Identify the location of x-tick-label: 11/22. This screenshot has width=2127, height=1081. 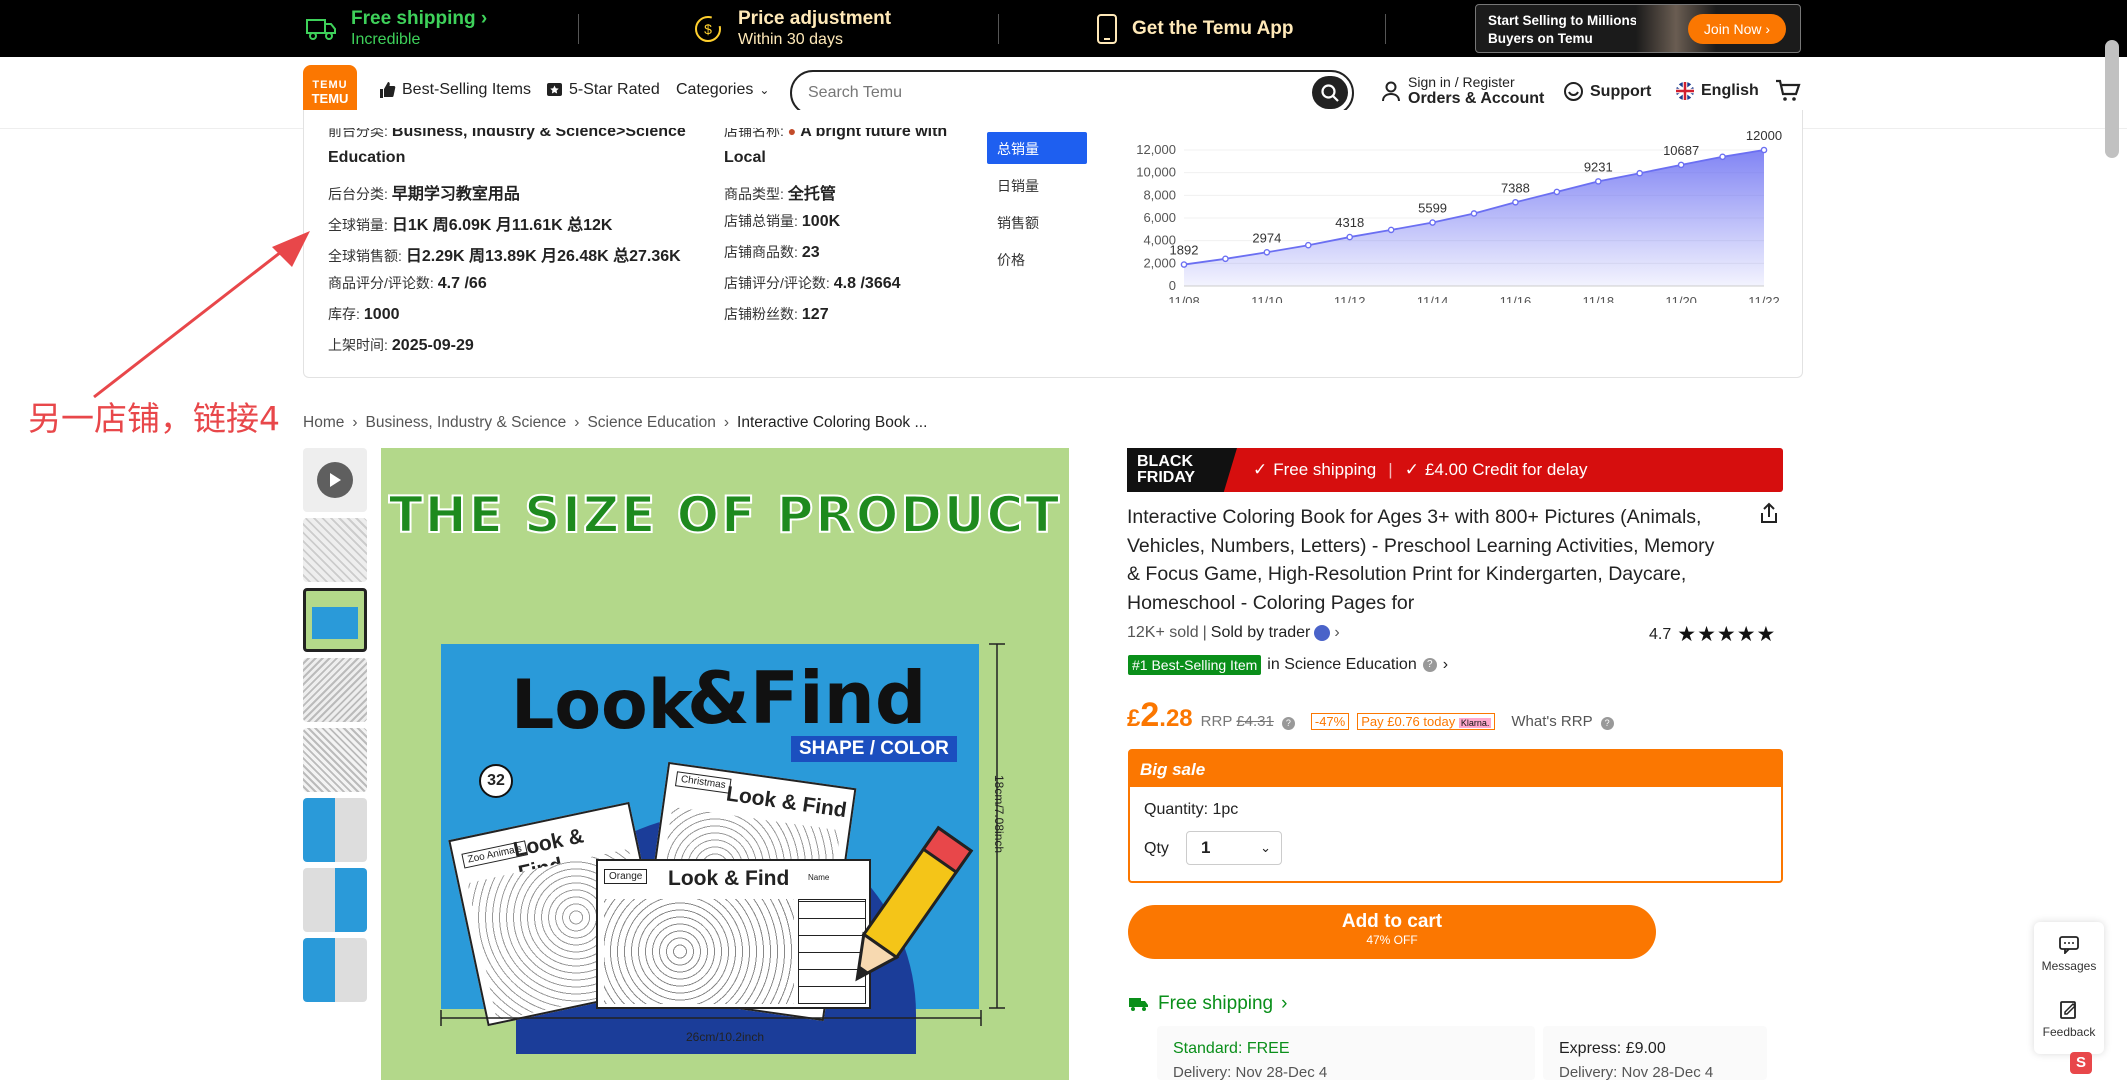
(1764, 298).